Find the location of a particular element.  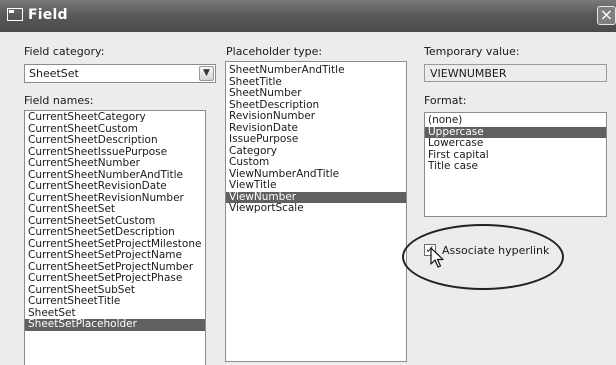

placeholder-type-item: IssuePurpose is located at coordinates (316, 139).